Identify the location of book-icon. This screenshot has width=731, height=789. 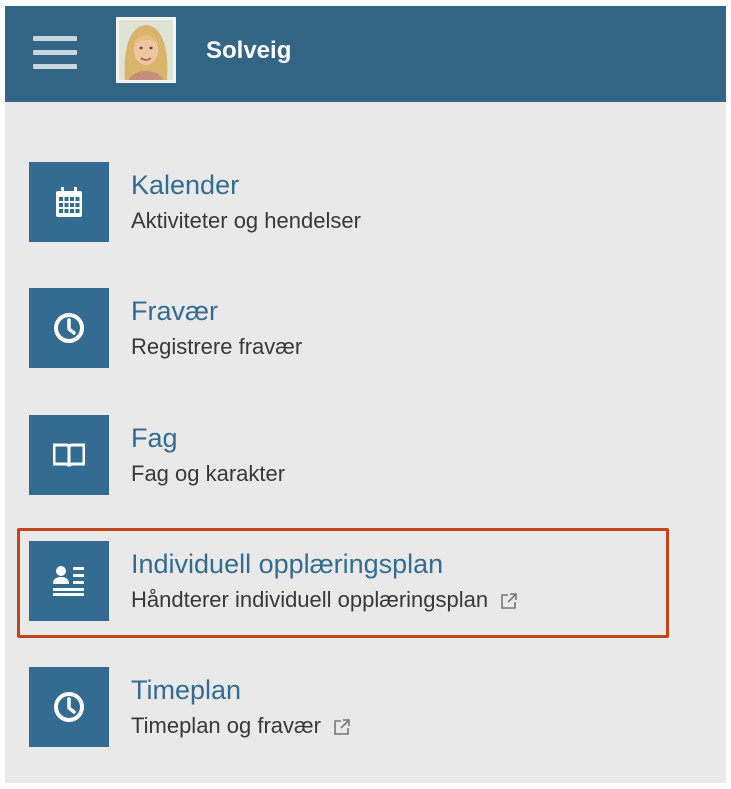
(69, 455).